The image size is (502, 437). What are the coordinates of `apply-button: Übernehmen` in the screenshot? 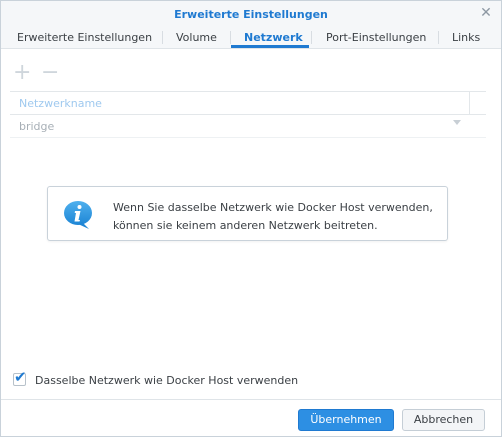 It's located at (346, 420).